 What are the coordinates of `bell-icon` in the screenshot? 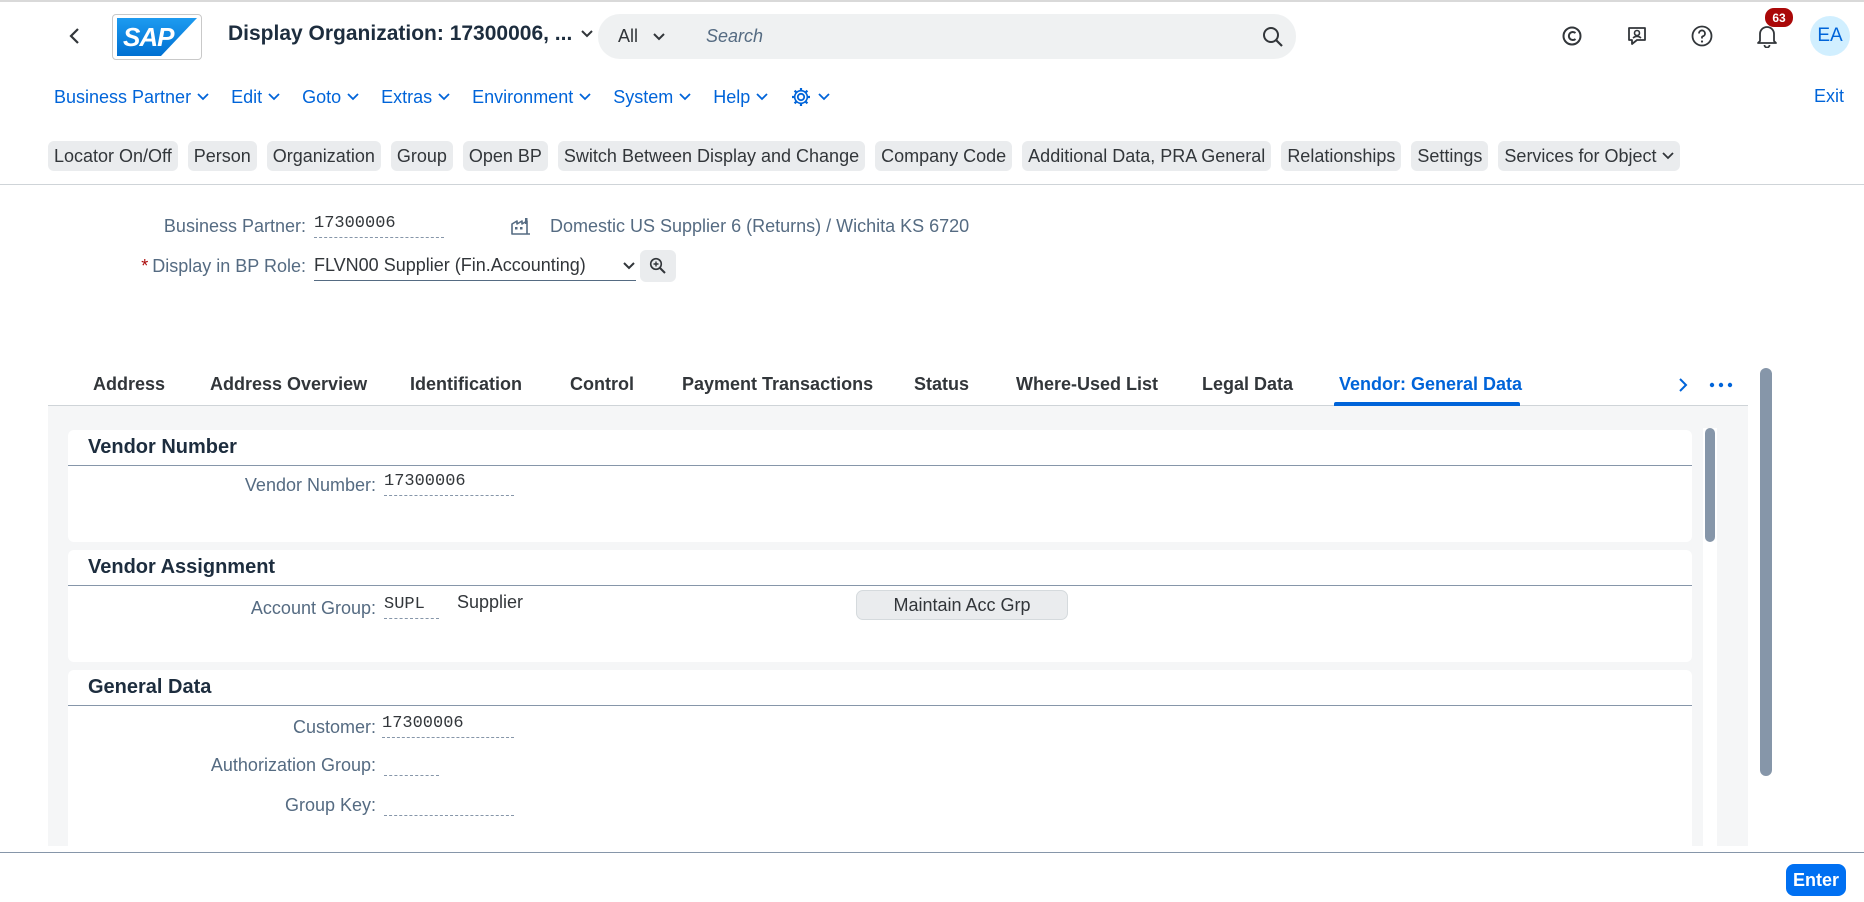 It's located at (1767, 37).